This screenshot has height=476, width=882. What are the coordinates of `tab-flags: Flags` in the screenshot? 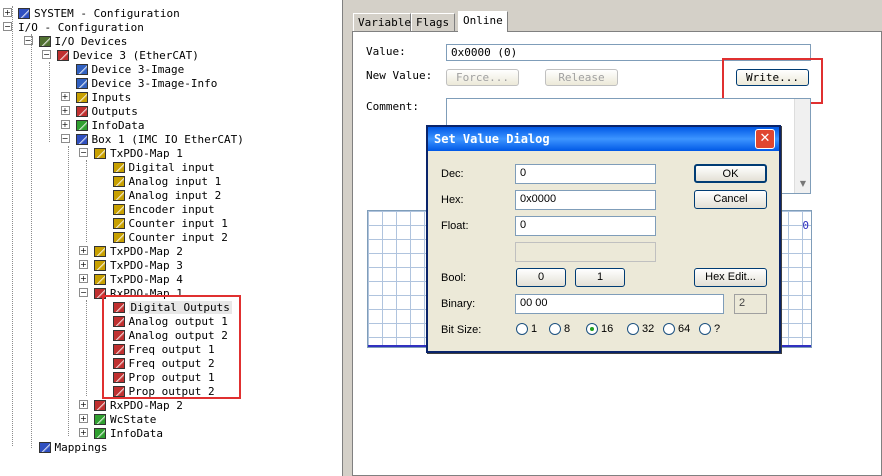 It's located at (433, 22).